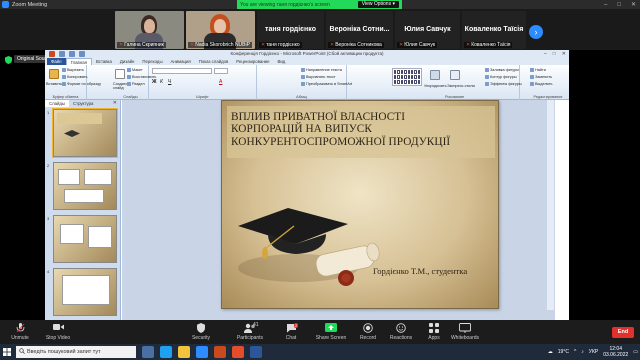  Describe the element at coordinates (214, 61) in the screenshot. I see `tab-slideshow: Показ слайдов` at that location.